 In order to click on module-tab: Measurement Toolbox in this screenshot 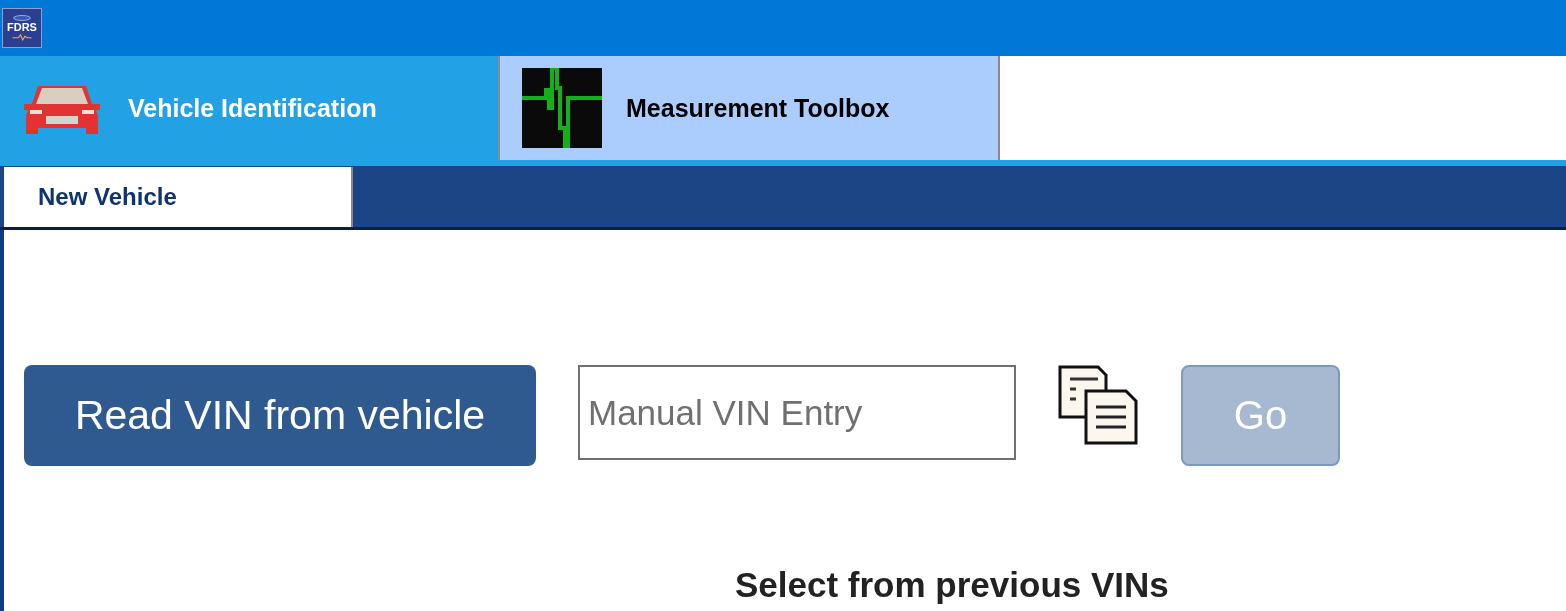, I will do `click(750, 108)`.